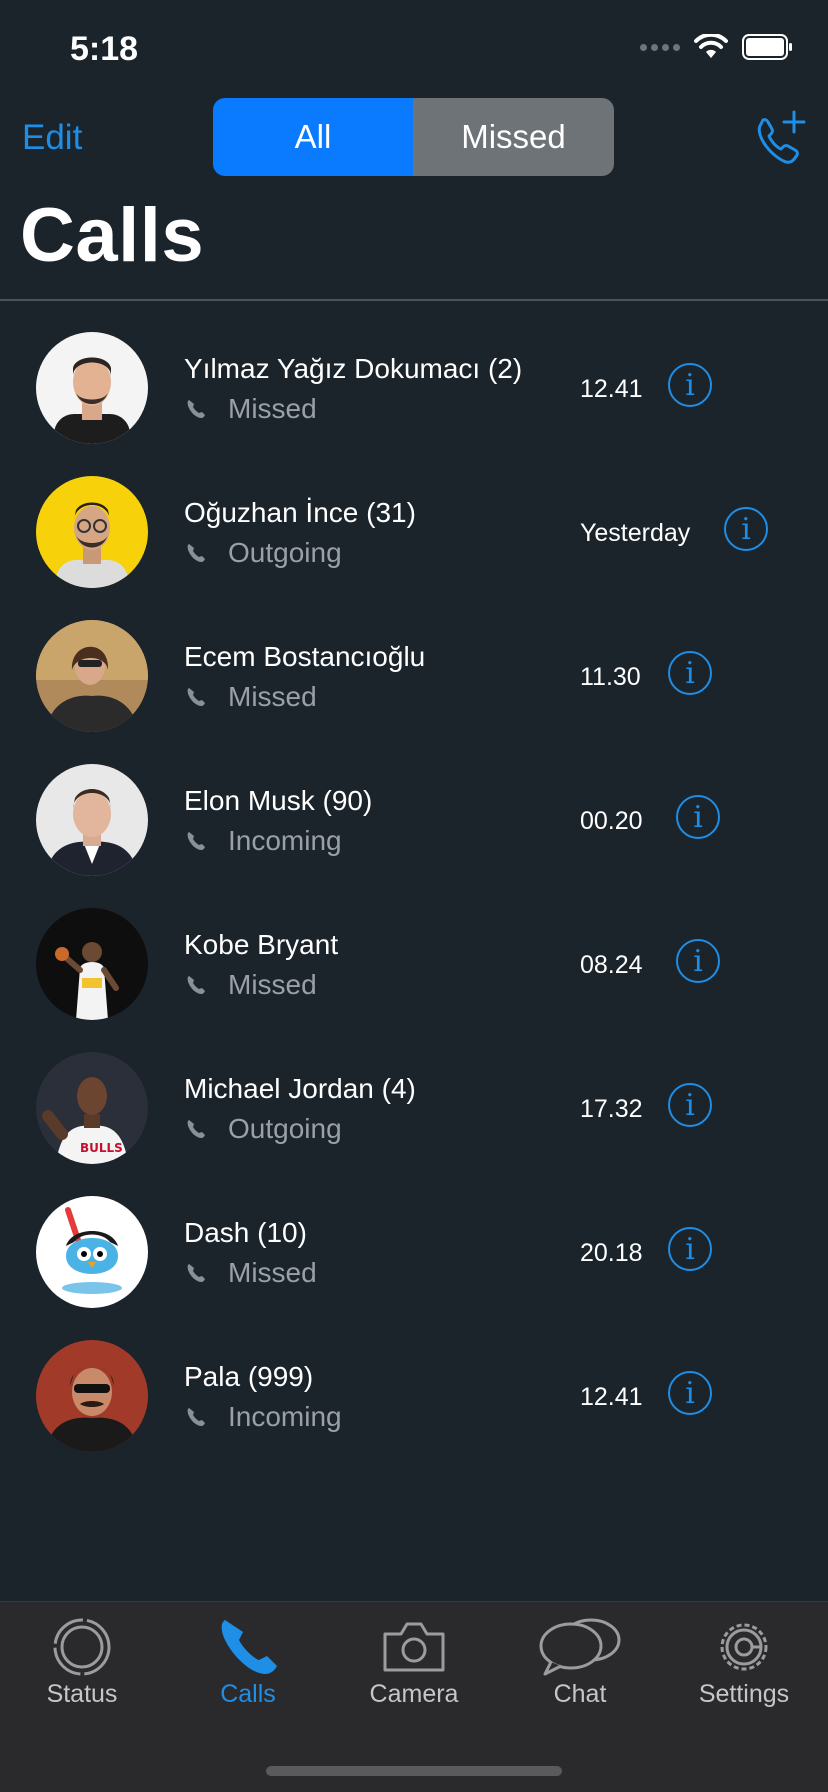  I want to click on call-time: 08.24, so click(611, 965).